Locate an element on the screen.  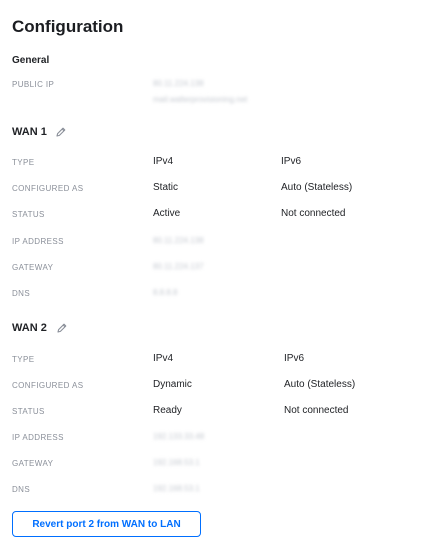
wan2-status-label: STATUS is located at coordinates (28, 411).